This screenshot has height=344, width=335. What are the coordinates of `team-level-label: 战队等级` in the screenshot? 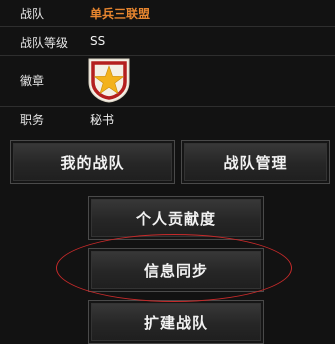 It's located at (44, 43).